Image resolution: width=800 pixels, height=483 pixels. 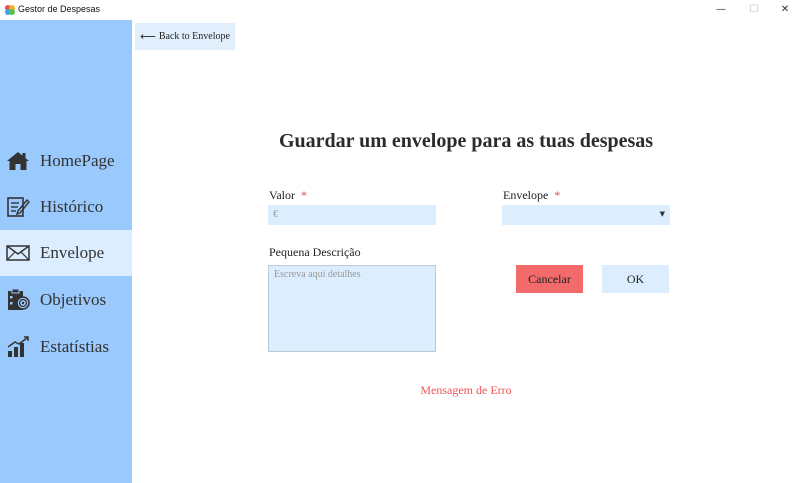 What do you see at coordinates (148, 36) in the screenshot?
I see `back-arrow-icon: ⟵` at bounding box center [148, 36].